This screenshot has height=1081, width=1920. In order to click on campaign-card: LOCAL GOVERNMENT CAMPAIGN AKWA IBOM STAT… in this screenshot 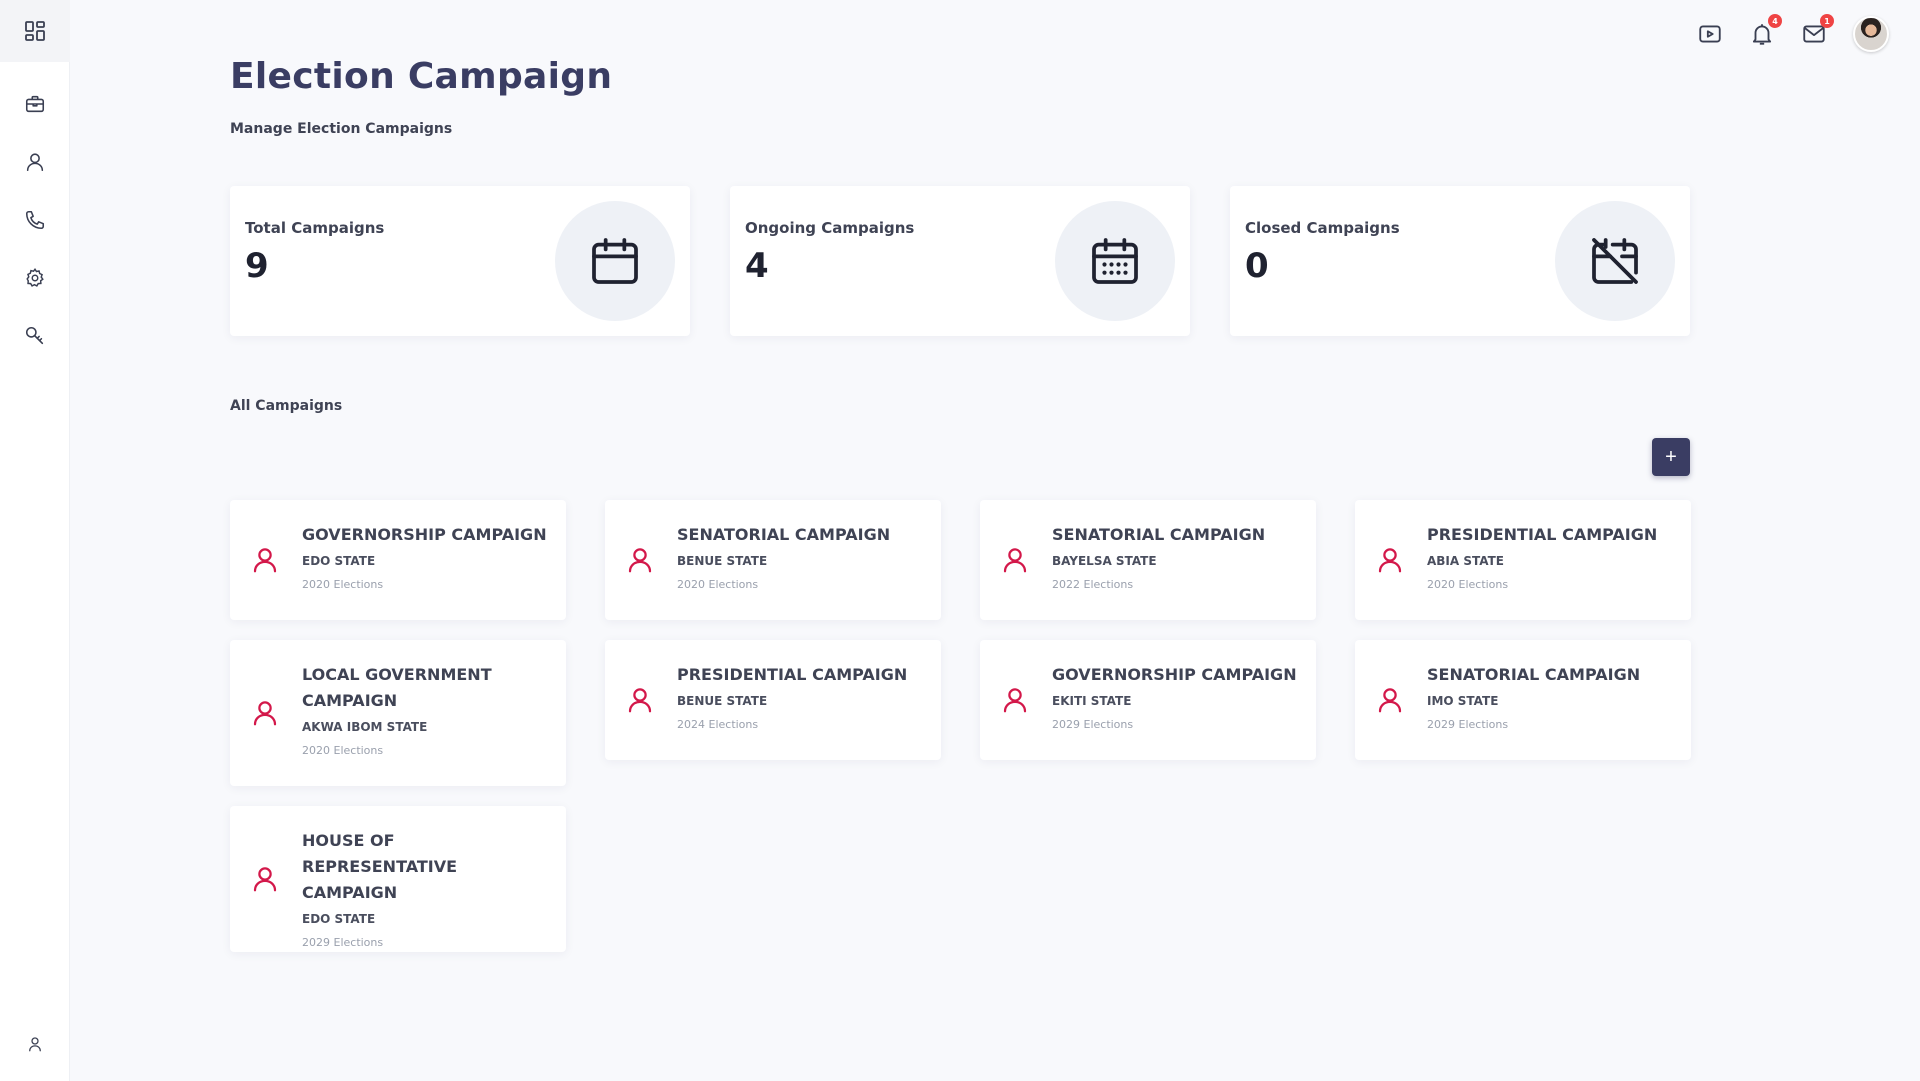, I will do `click(398, 713)`.